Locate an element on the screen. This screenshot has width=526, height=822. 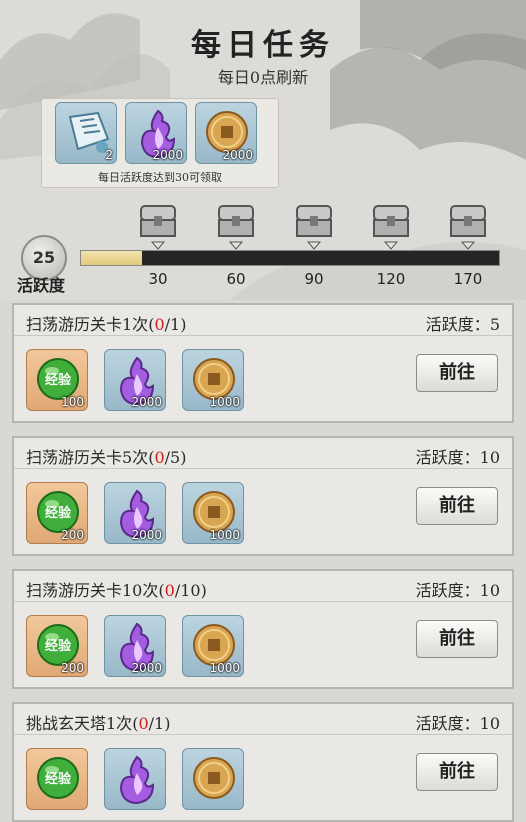
copper-coin-icon is located at coordinates (214, 778).